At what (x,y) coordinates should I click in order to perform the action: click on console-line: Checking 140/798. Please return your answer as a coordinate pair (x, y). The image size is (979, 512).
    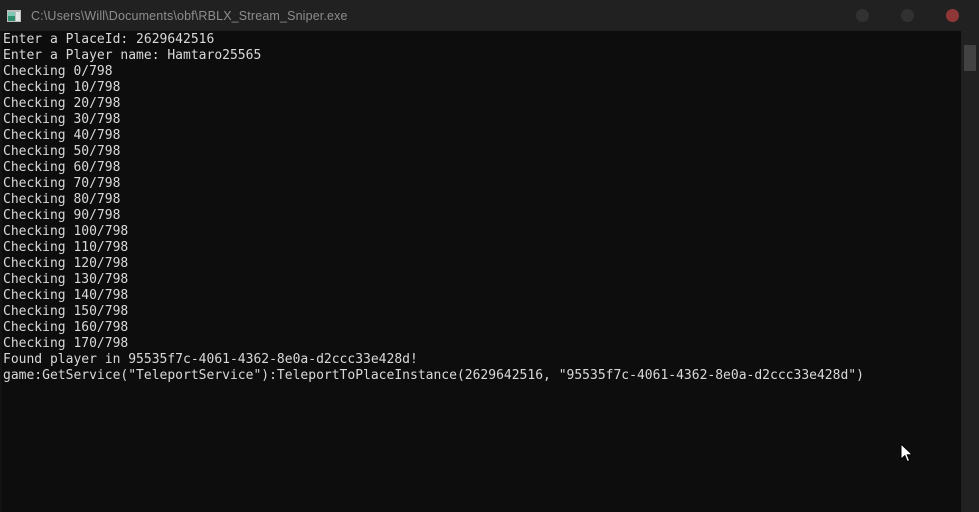
    Looking at the image, I should click on (66, 295).